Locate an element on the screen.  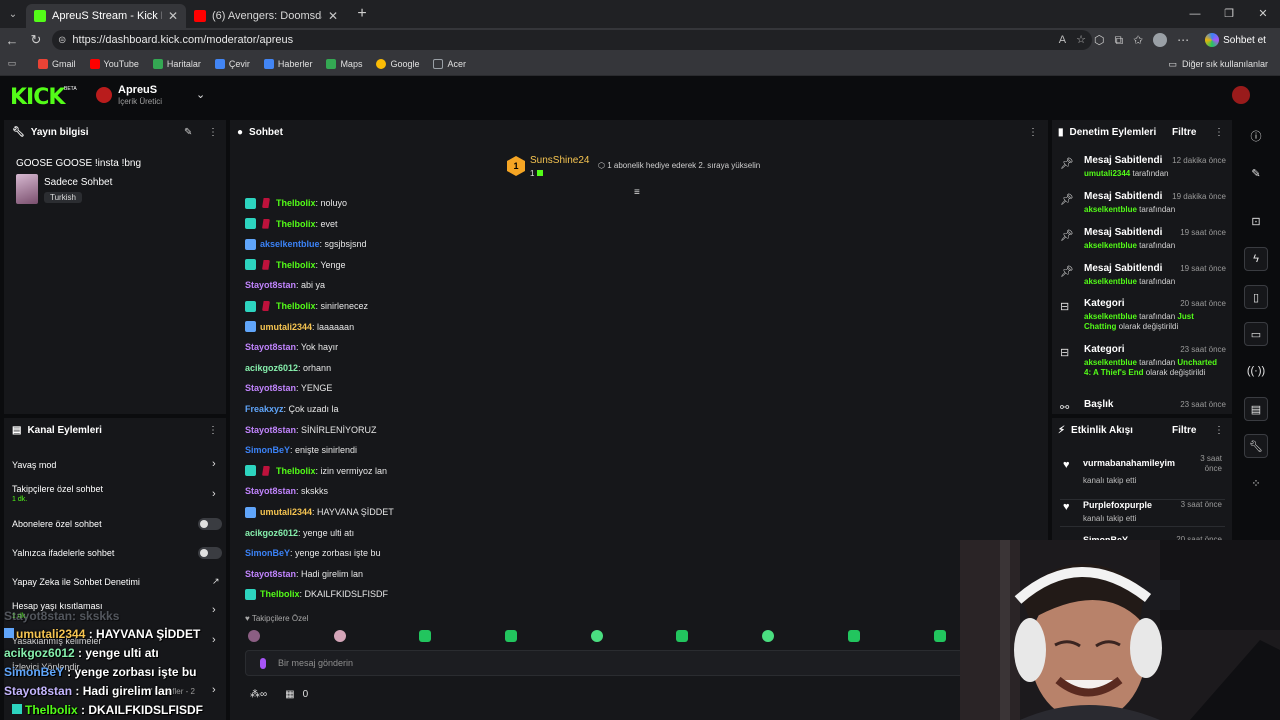
users-icon: ⁂∞ is located at coordinates (258, 694).